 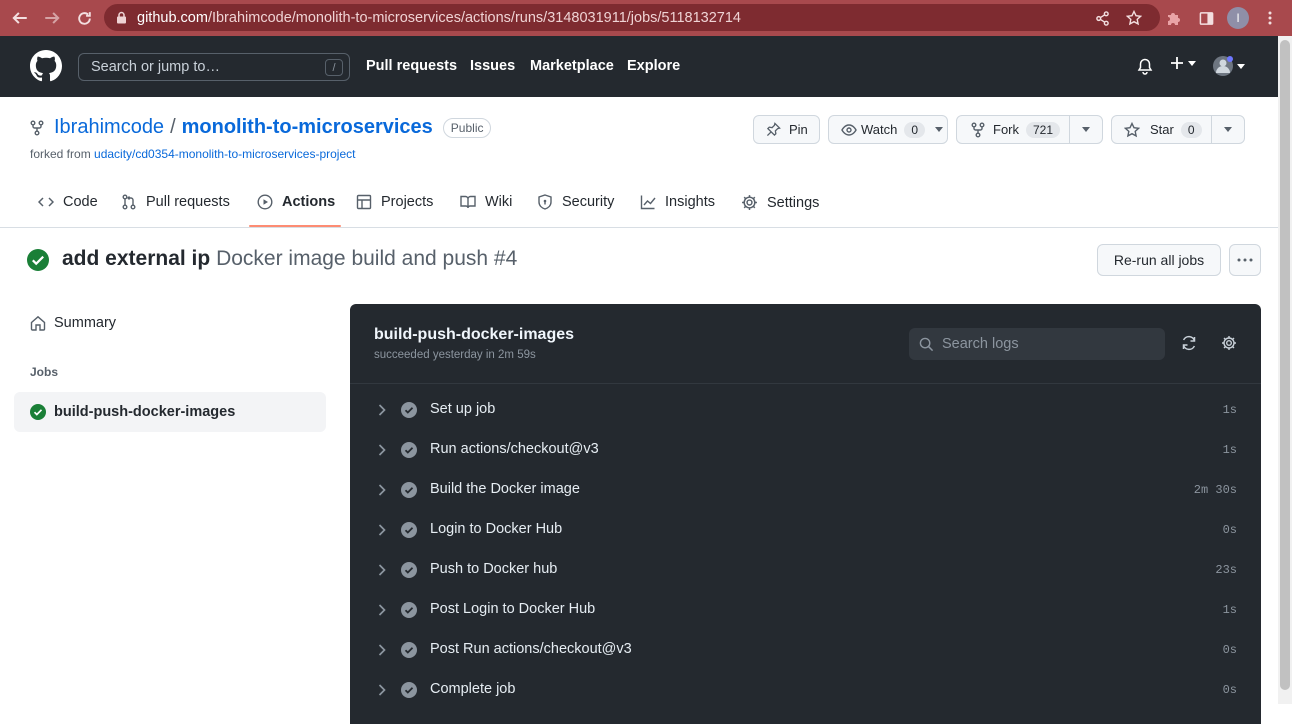 What do you see at coordinates (805, 610) in the screenshot?
I see `step-row: Post Login to Docker Hub 1s` at bounding box center [805, 610].